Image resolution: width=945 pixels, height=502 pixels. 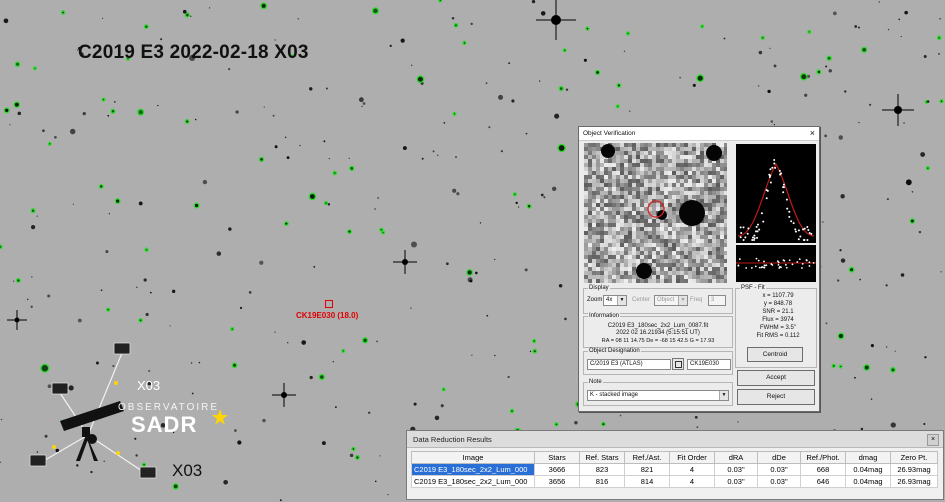 I want to click on note-select: K - stacked image ▼, so click(x=658, y=395).